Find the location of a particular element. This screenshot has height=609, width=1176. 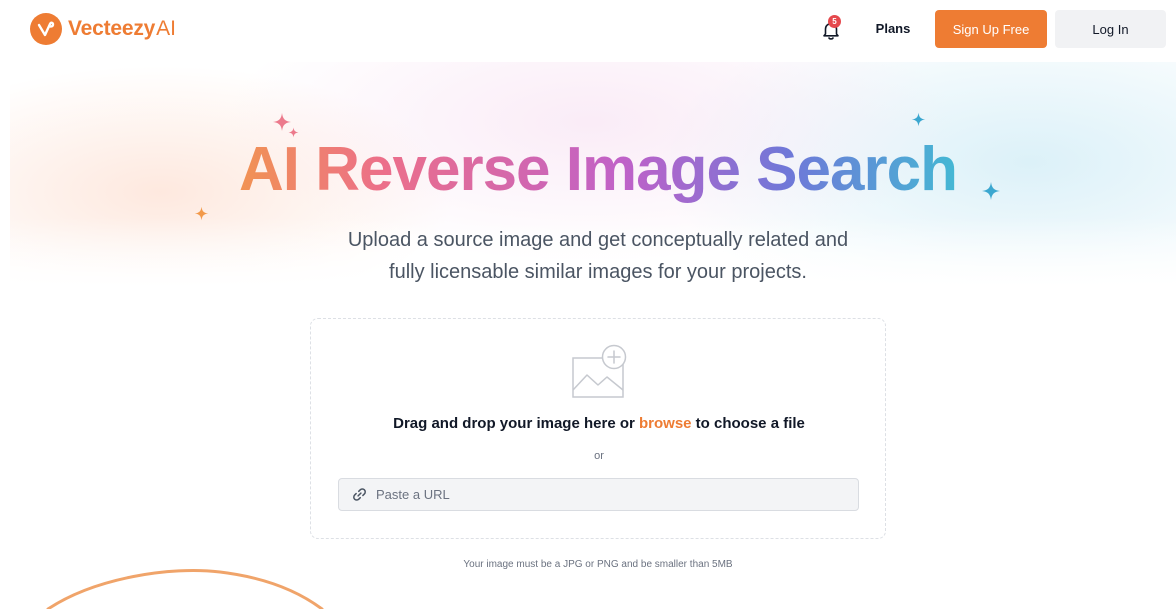

url-input is located at coordinates (612, 494).